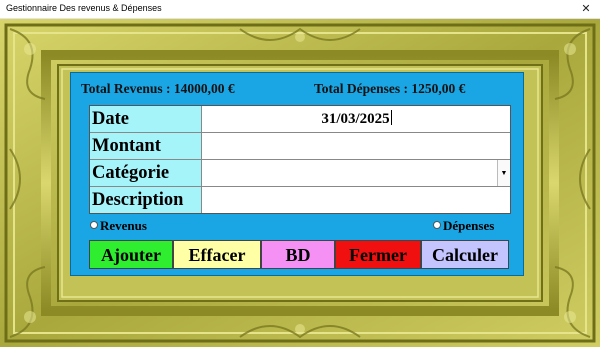 This screenshot has height=347, width=600. I want to click on chevron-down-icon: ▼, so click(503, 173).